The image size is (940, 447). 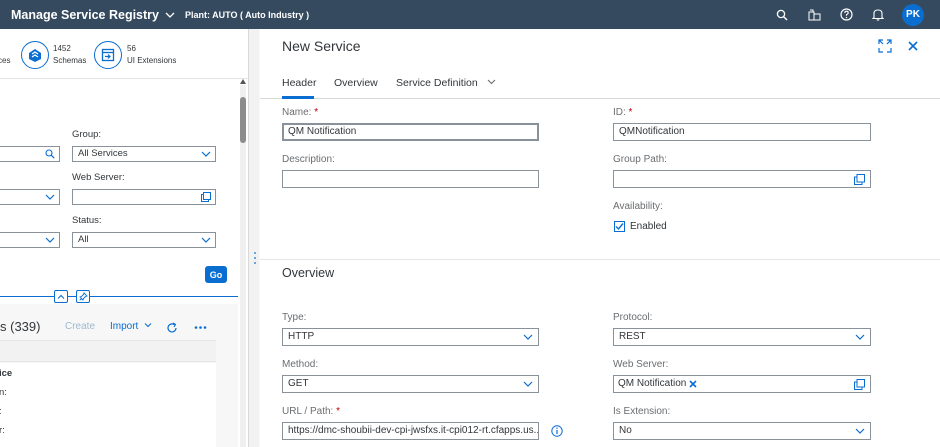 I want to click on token-remove-icon, so click(x=693, y=384).